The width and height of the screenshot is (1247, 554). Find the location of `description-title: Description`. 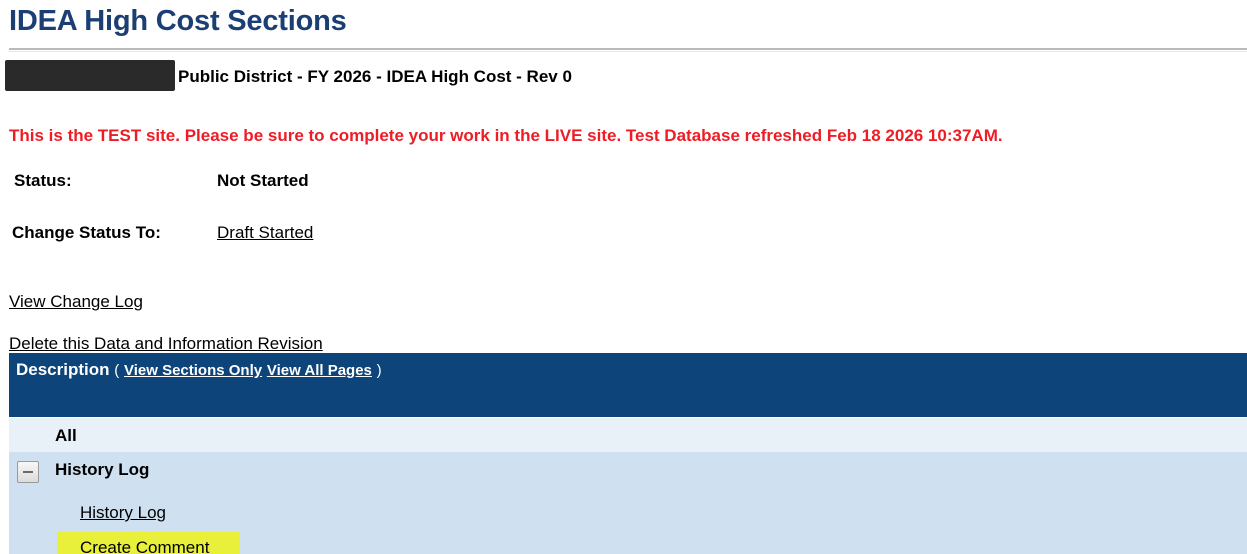

description-title: Description is located at coordinates (63, 369).